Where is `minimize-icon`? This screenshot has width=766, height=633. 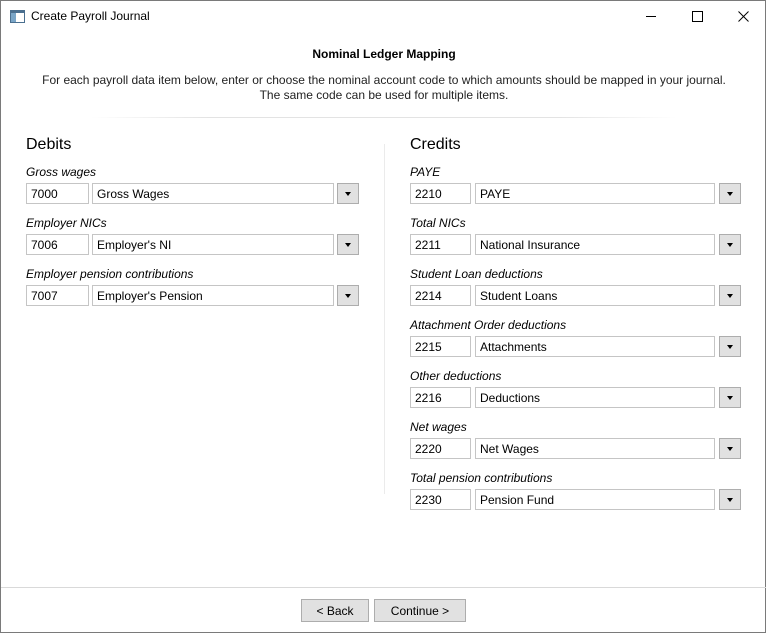
minimize-icon is located at coordinates (651, 16).